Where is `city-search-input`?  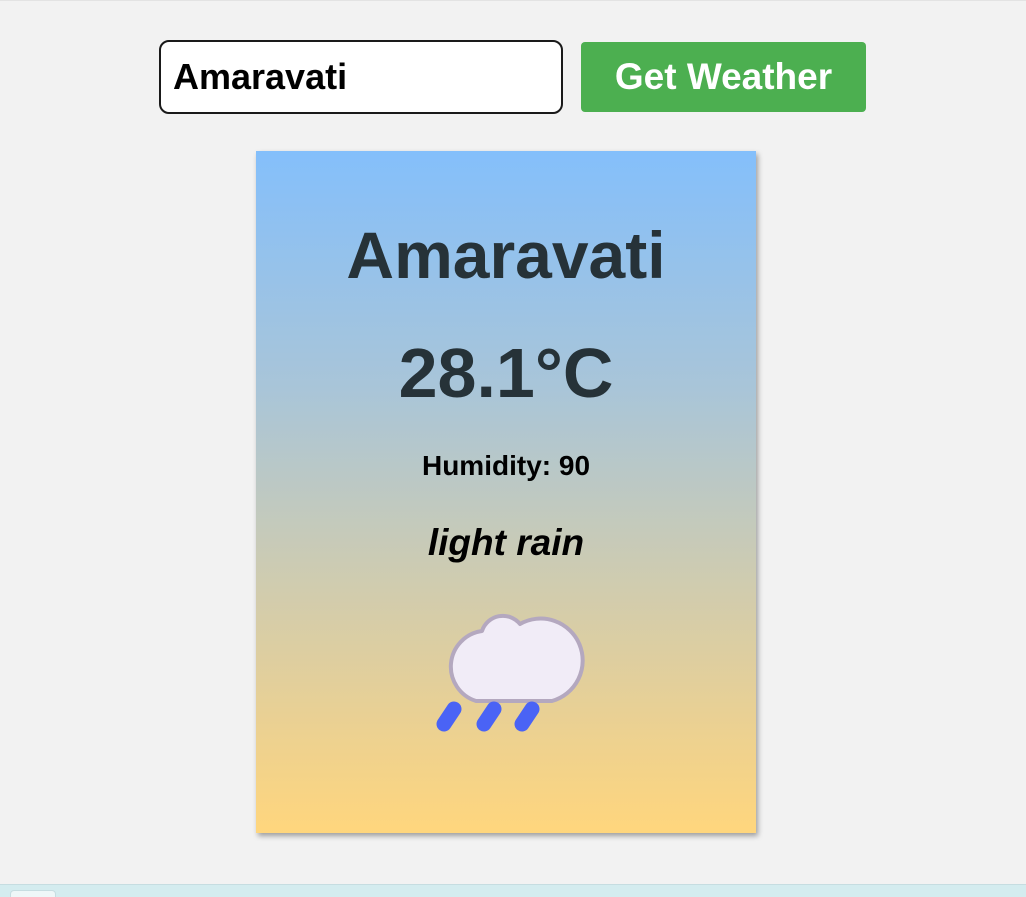 city-search-input is located at coordinates (361, 77).